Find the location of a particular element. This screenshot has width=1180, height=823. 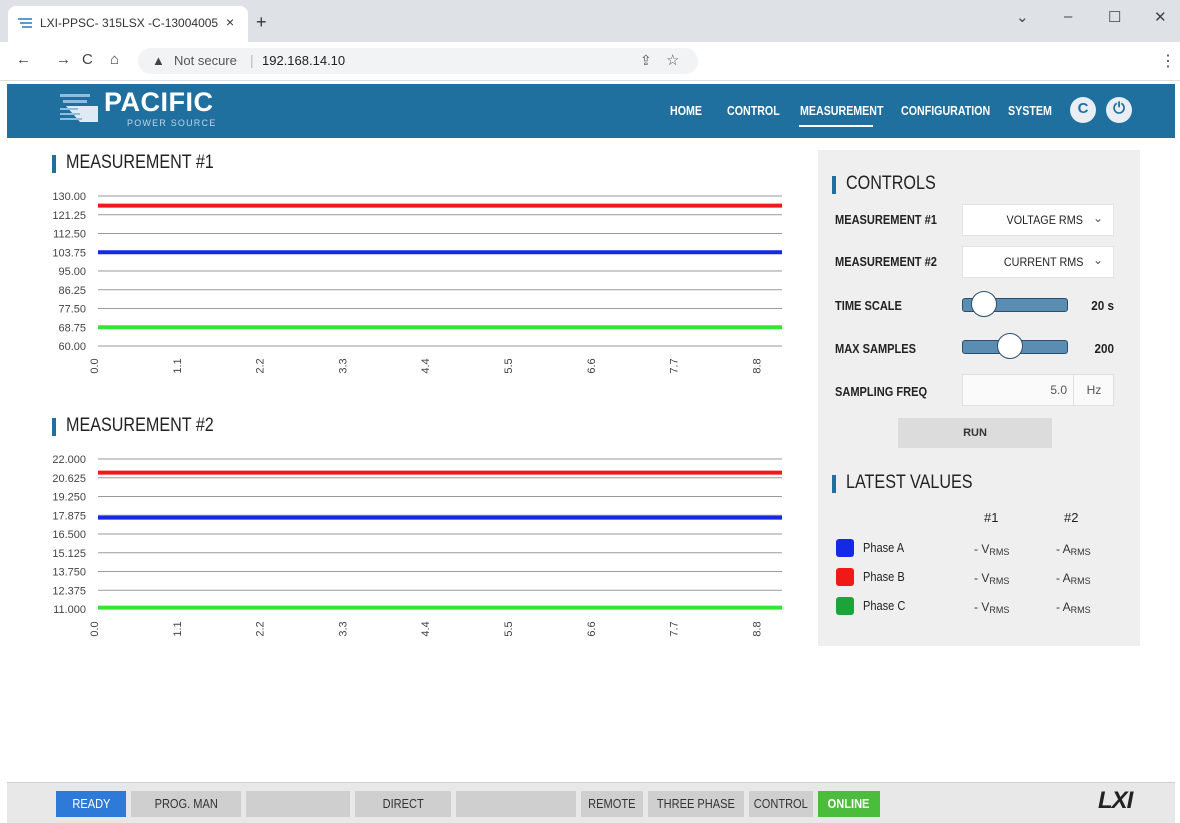

status-three-phase: THREE PHASE is located at coordinates (696, 804).